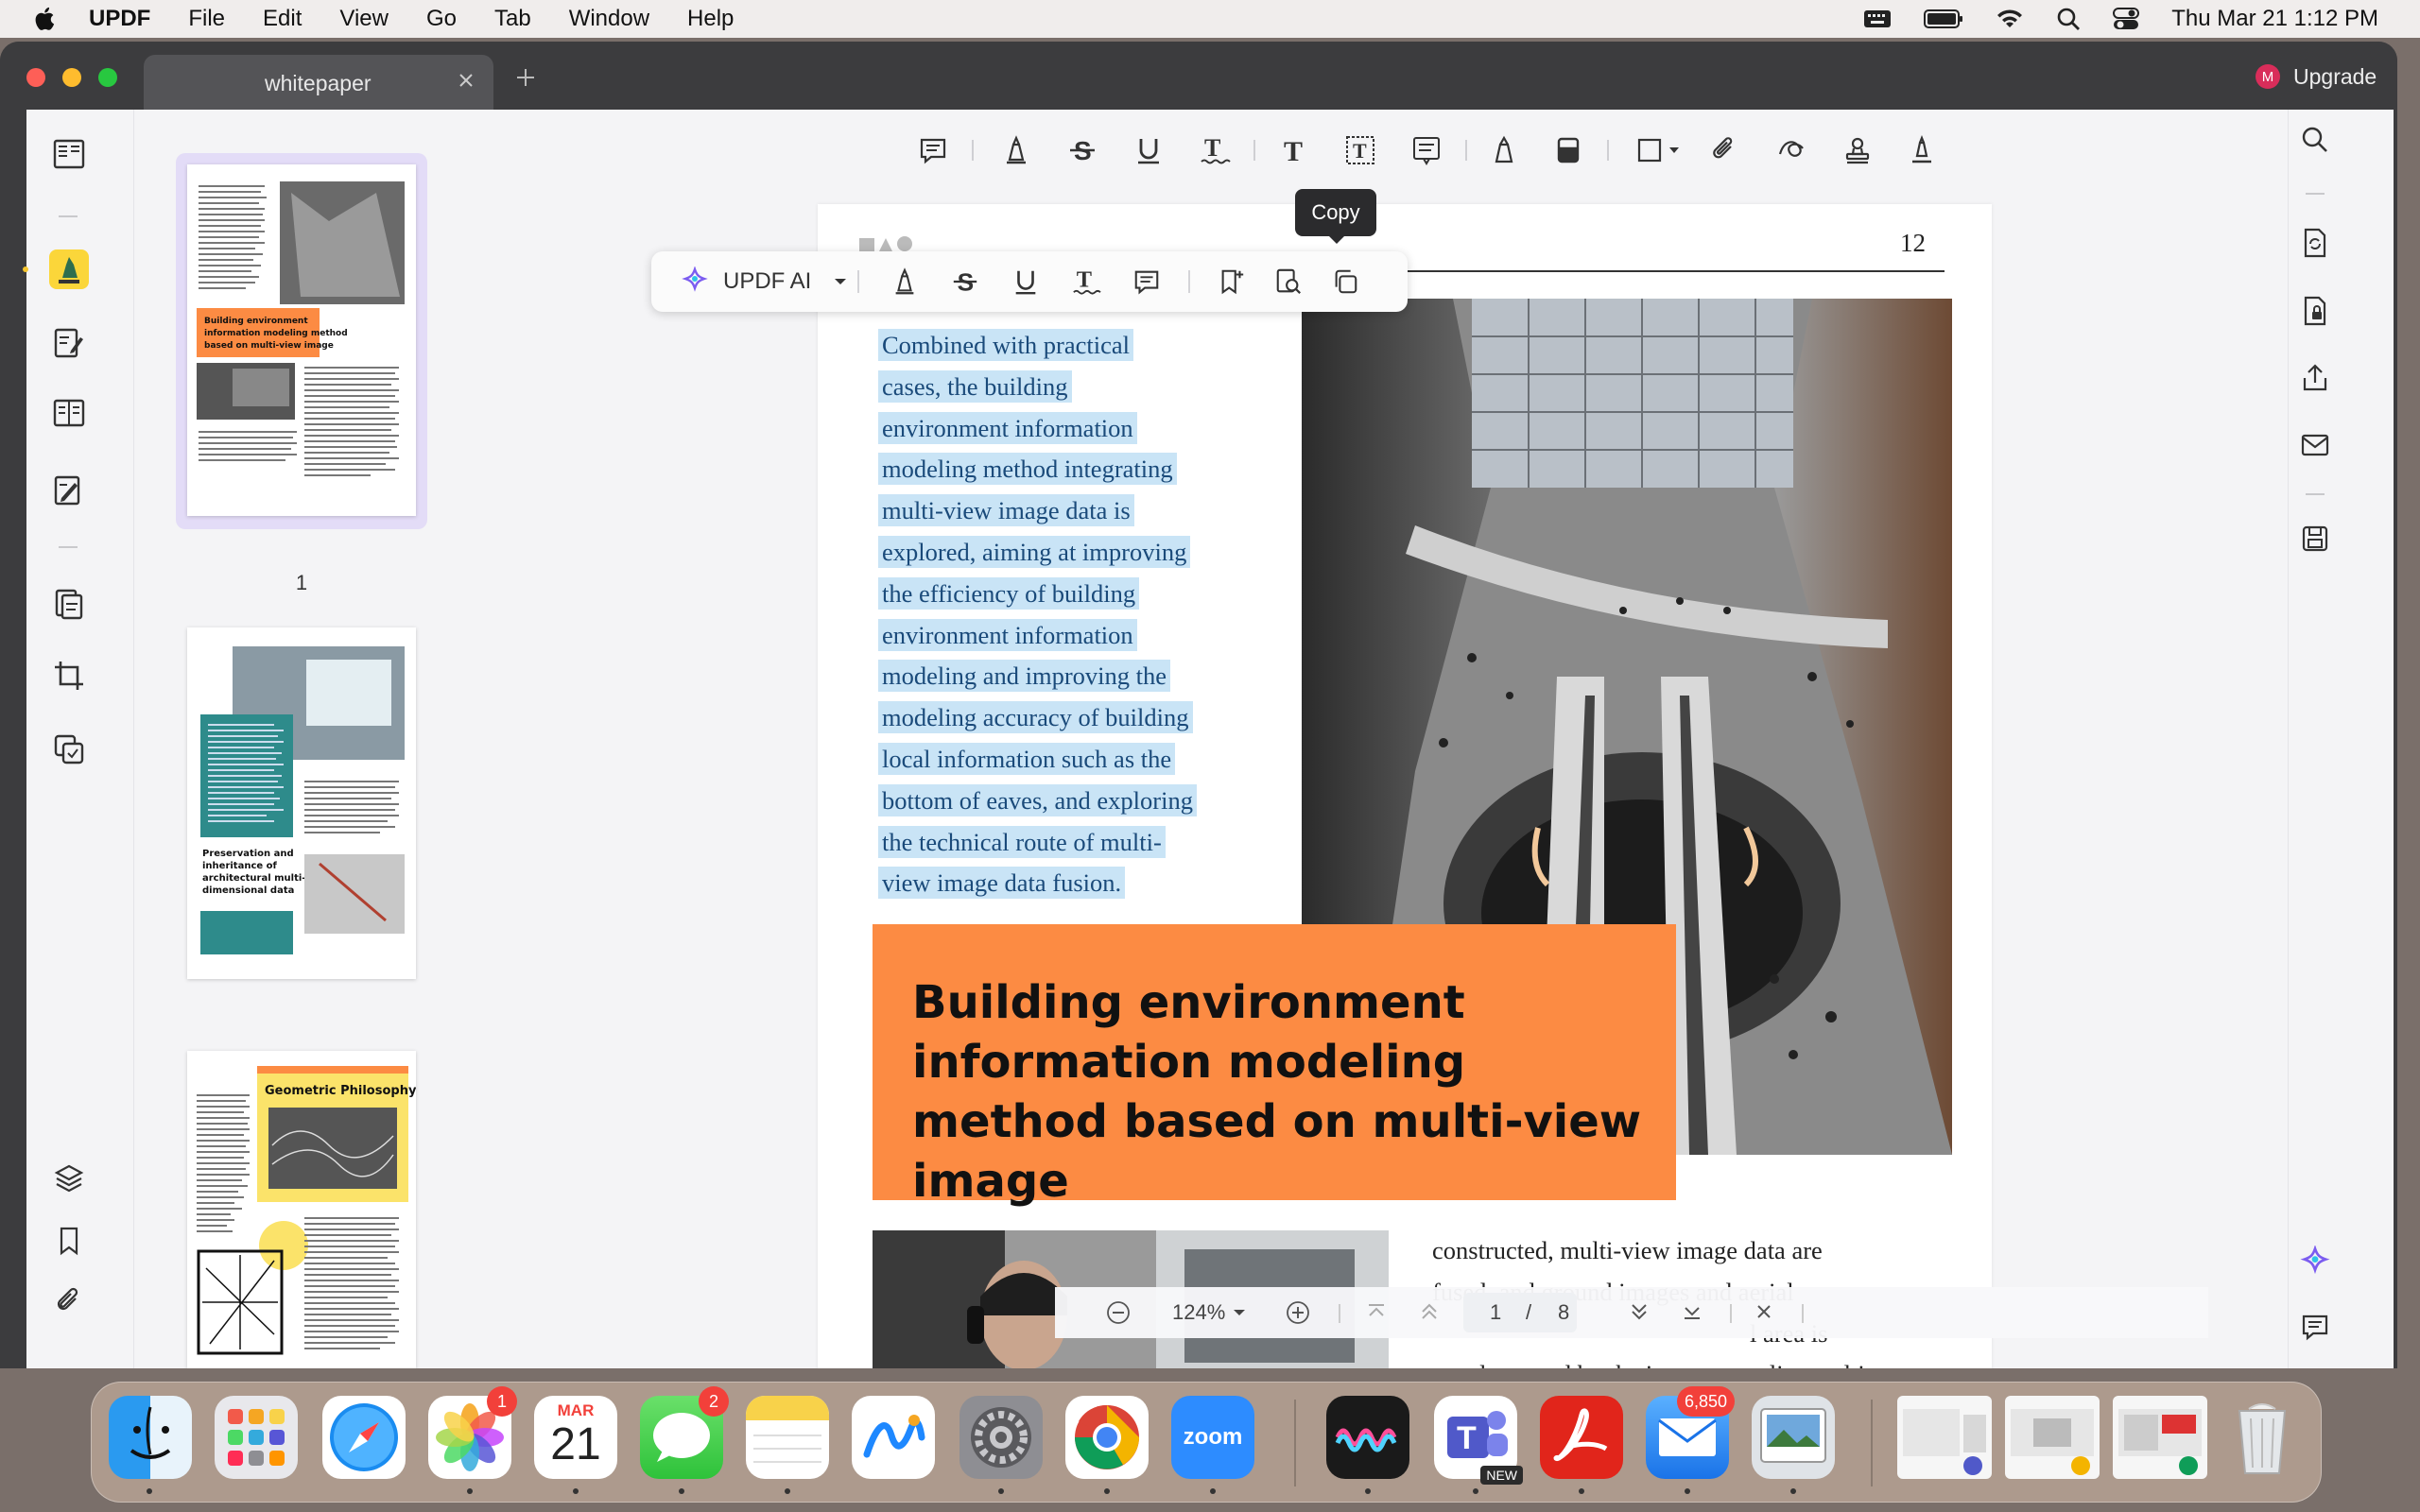  Describe the element at coordinates (1005, 345) in the screenshot. I see `selected-text-line: Combined with practical` at that location.